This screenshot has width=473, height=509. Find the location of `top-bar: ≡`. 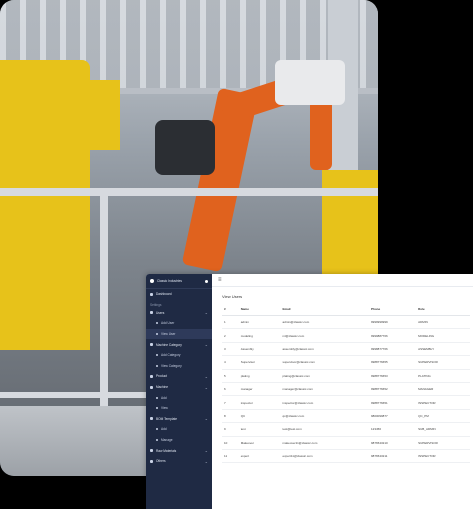

top-bar: ≡ is located at coordinates (342, 280).